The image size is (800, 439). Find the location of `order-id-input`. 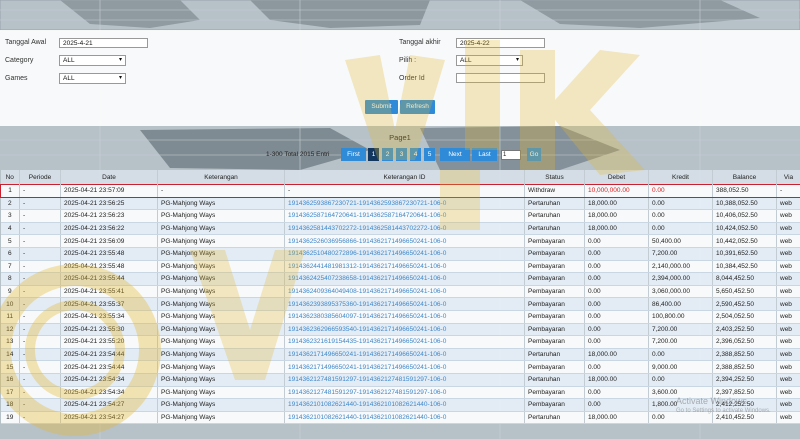

order-id-input is located at coordinates (500, 78).